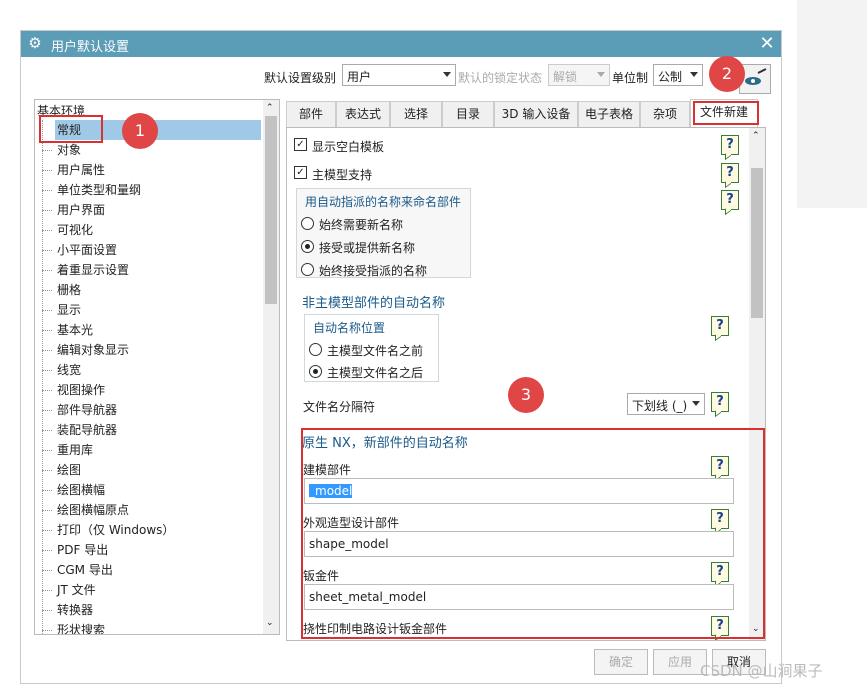 This screenshot has width=867, height=689. What do you see at coordinates (81, 490) in the screenshot?
I see `tree-item-label: 绘图横幅` at bounding box center [81, 490].